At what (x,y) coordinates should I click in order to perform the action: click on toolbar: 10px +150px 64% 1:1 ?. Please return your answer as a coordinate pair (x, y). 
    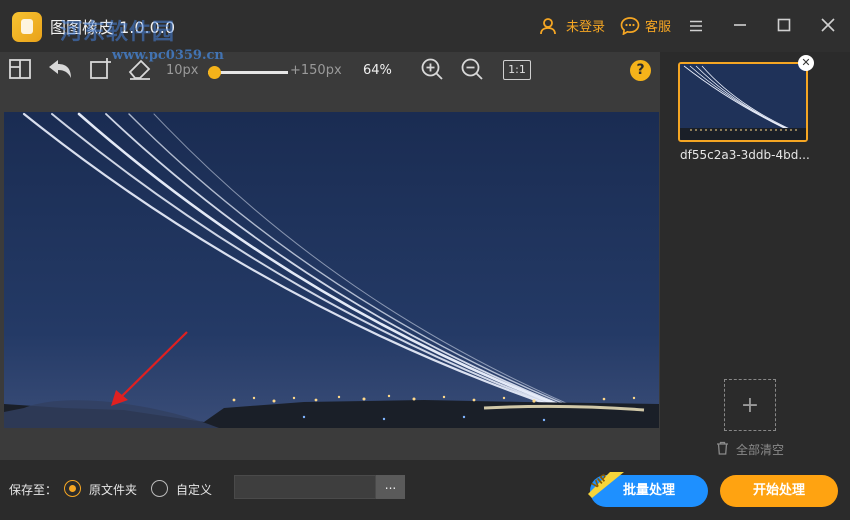
    Looking at the image, I should click on (330, 71).